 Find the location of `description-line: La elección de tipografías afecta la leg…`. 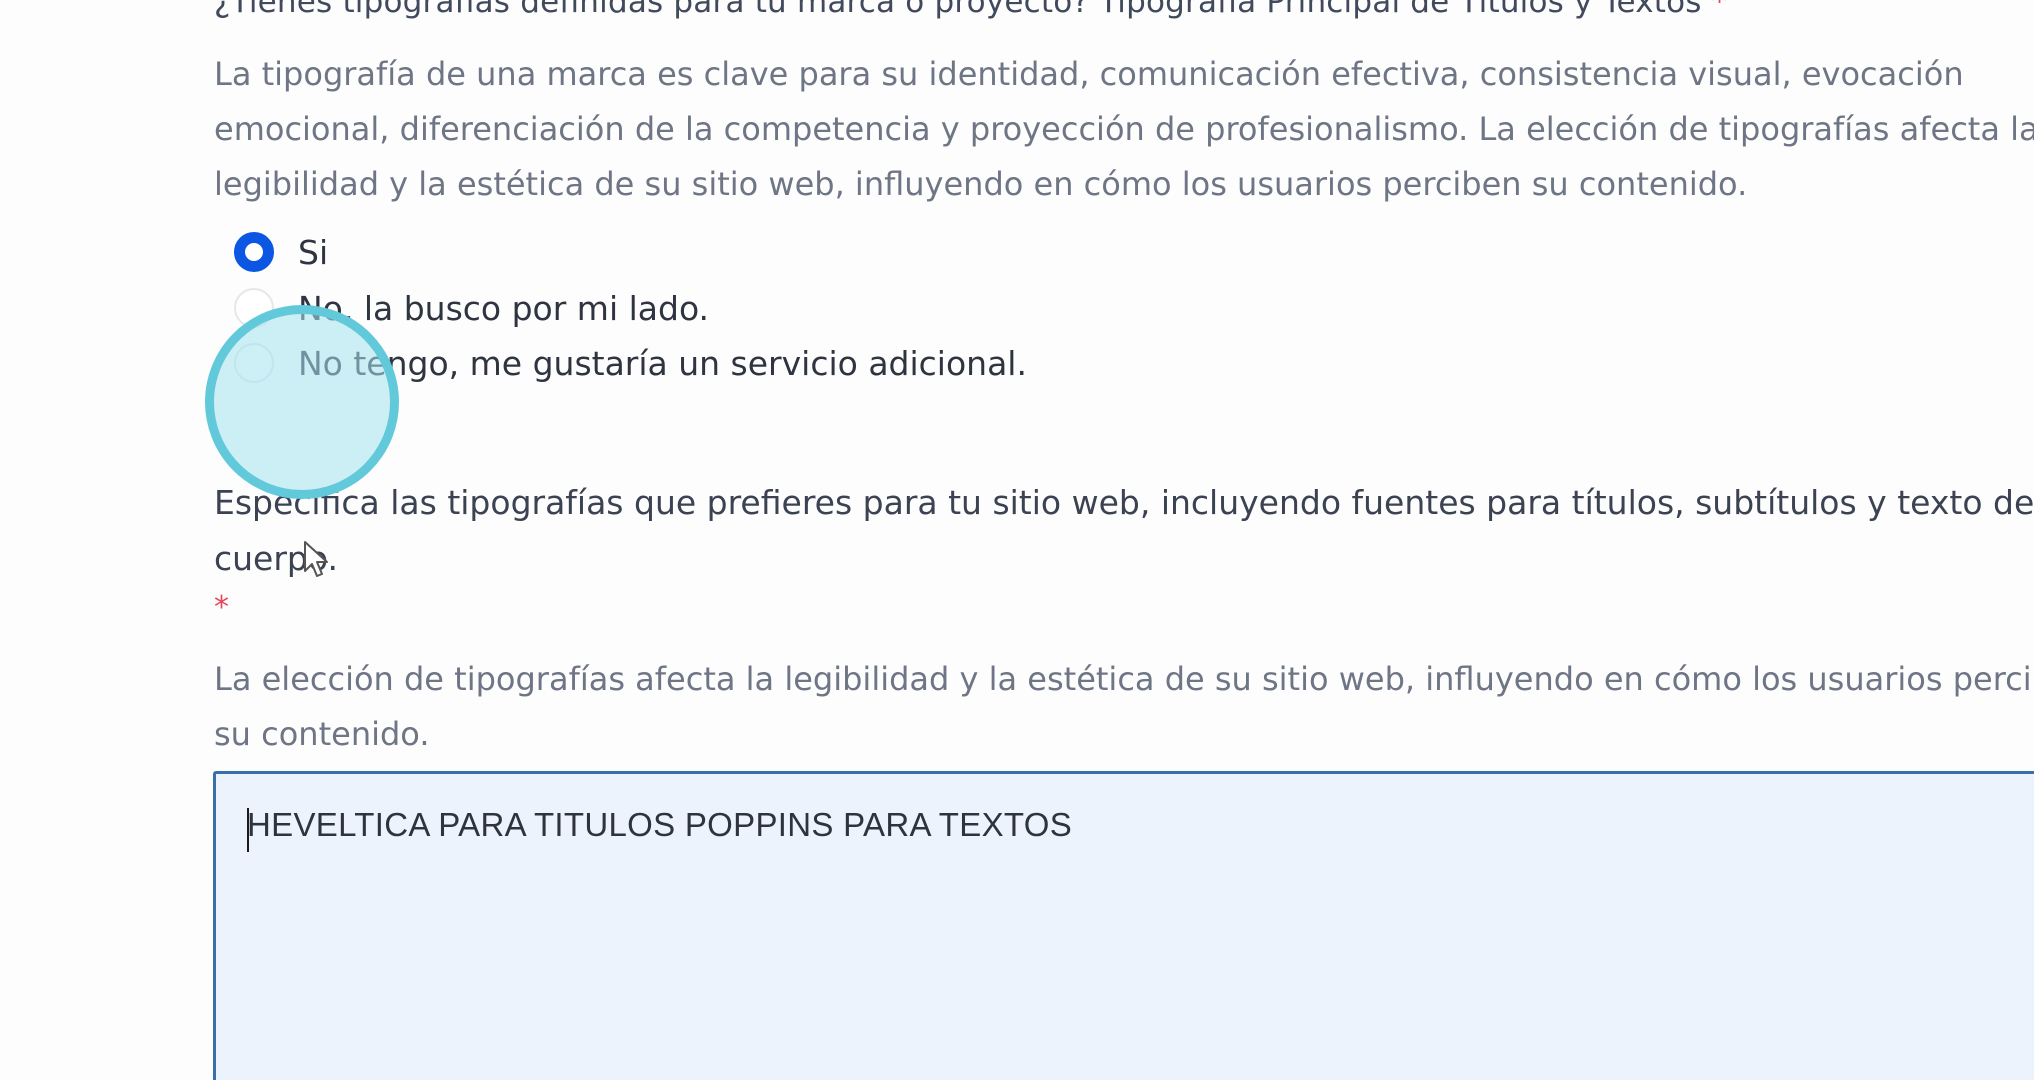

description-line: La elección de tipografías afecta la leg… is located at coordinates (1124, 679).